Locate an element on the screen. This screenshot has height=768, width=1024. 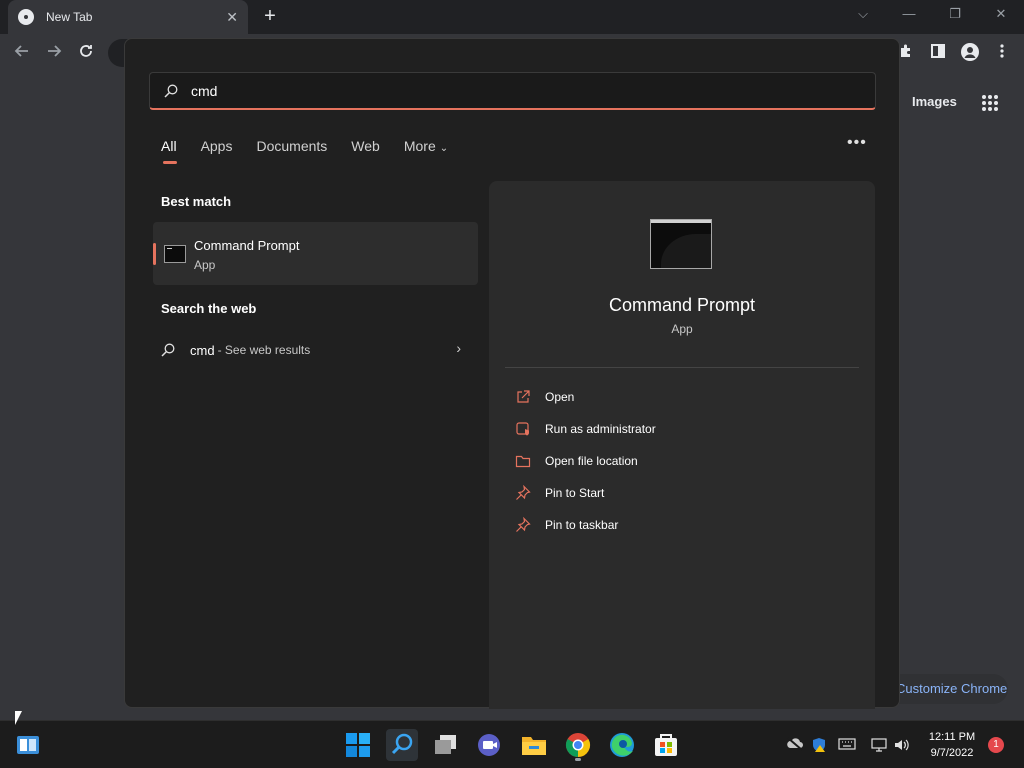
action-label: Pin to taskbar is located at coordinates (582, 525).